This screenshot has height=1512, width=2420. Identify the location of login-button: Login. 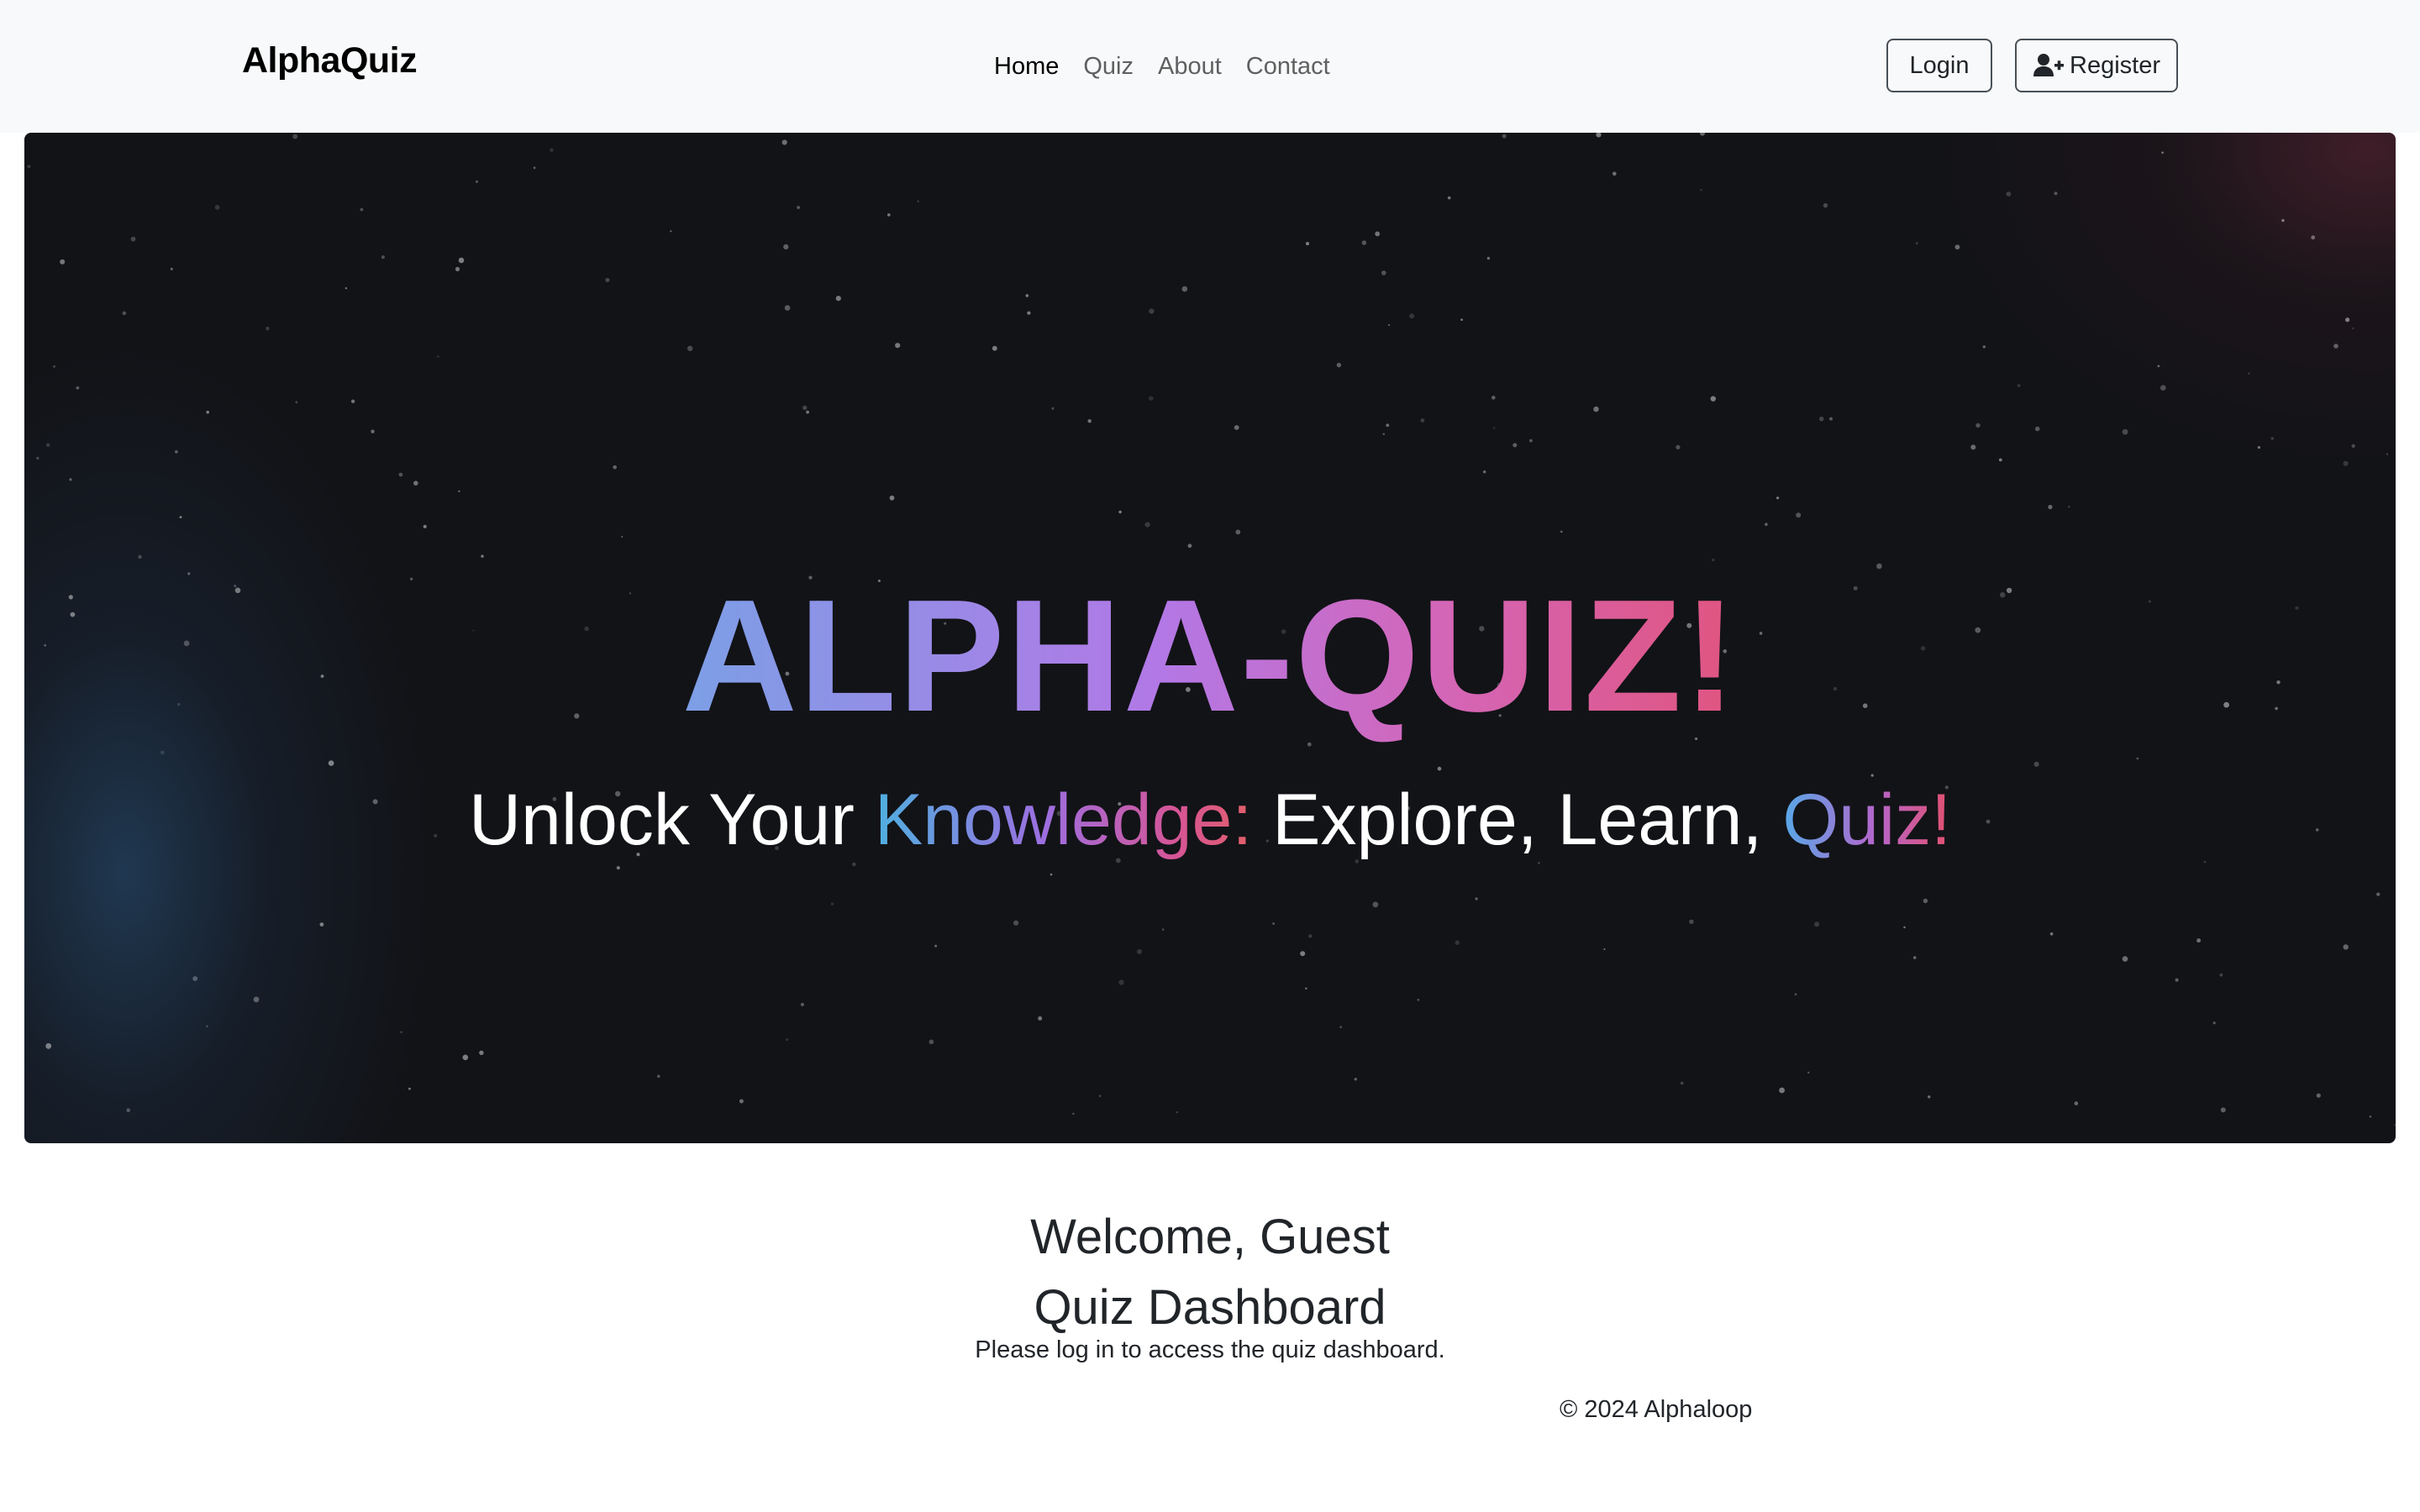
(1939, 65).